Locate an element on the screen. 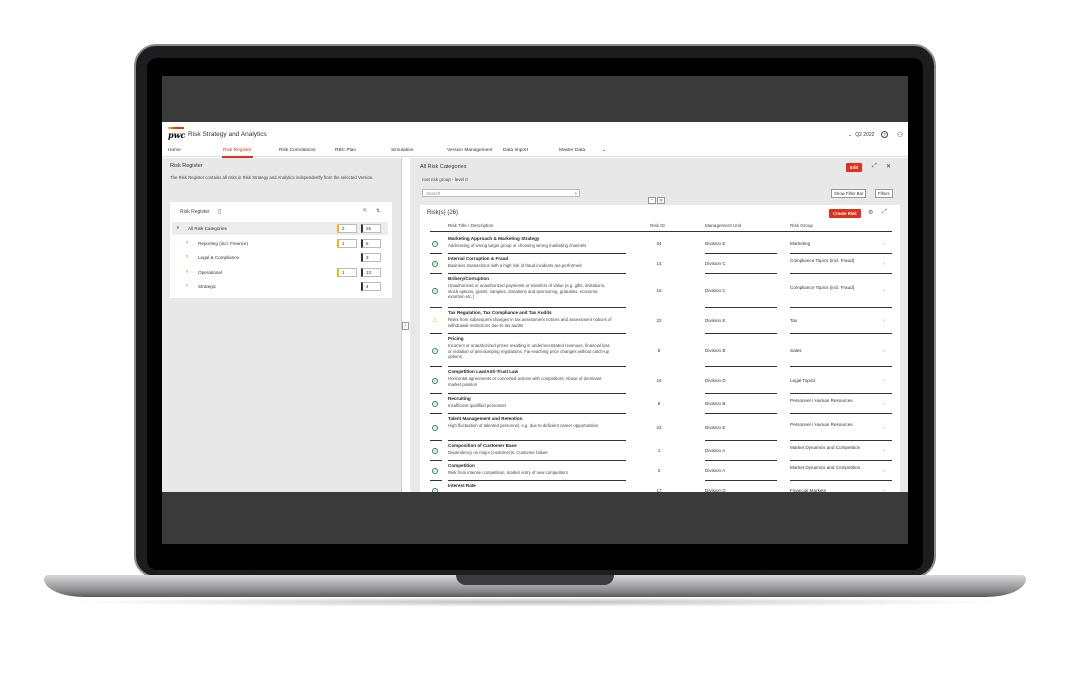  search-input: Search ⌕ is located at coordinates (501, 193).